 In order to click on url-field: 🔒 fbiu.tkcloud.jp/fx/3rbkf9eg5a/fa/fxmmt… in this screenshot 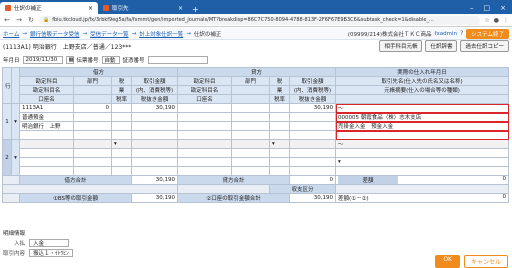, I will do `click(260, 20)`.